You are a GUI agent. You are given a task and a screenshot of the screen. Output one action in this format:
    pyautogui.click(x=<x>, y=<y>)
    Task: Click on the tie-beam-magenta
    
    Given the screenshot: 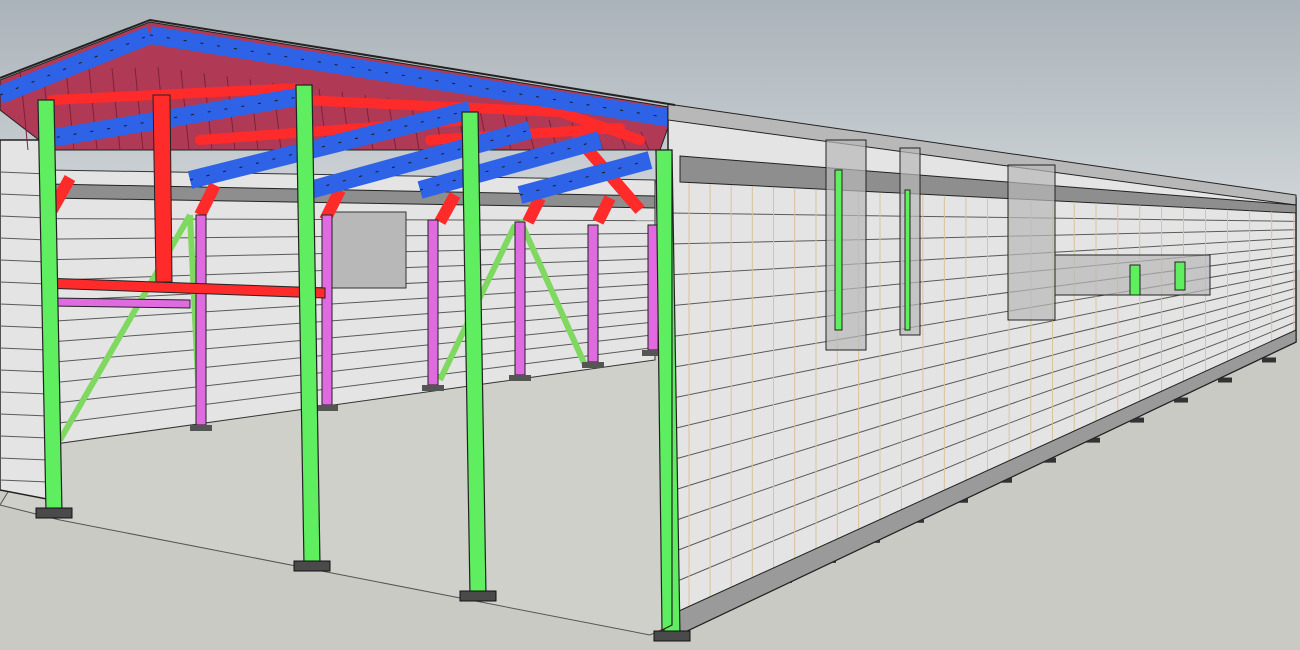 What is the action you would take?
    pyautogui.click(x=121, y=303)
    